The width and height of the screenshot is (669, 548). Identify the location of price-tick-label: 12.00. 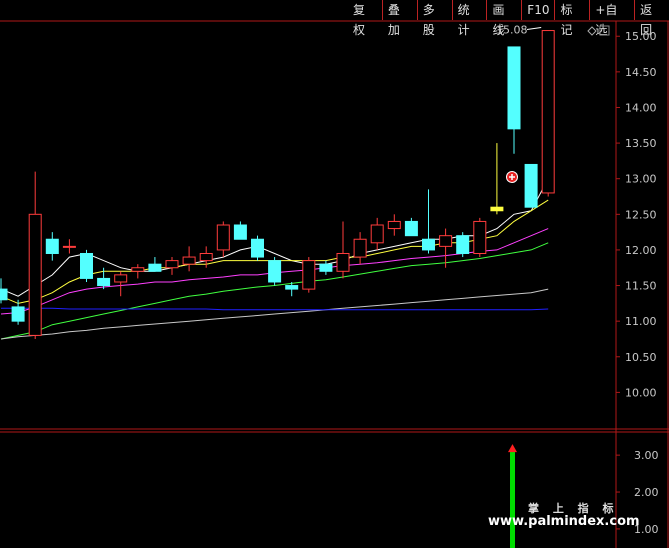
(641, 250).